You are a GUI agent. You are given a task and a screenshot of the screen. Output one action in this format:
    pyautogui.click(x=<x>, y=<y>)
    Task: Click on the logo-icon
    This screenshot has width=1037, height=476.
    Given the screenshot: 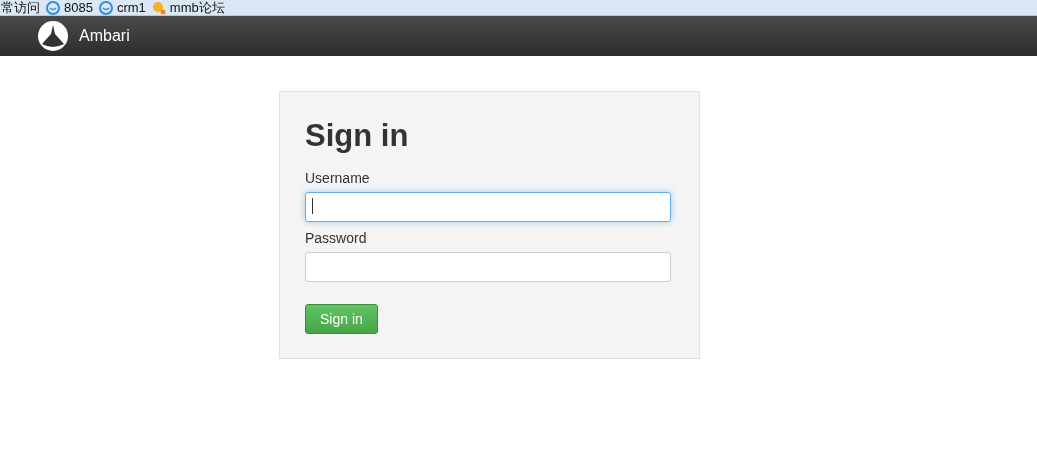 What is the action you would take?
    pyautogui.click(x=53, y=36)
    